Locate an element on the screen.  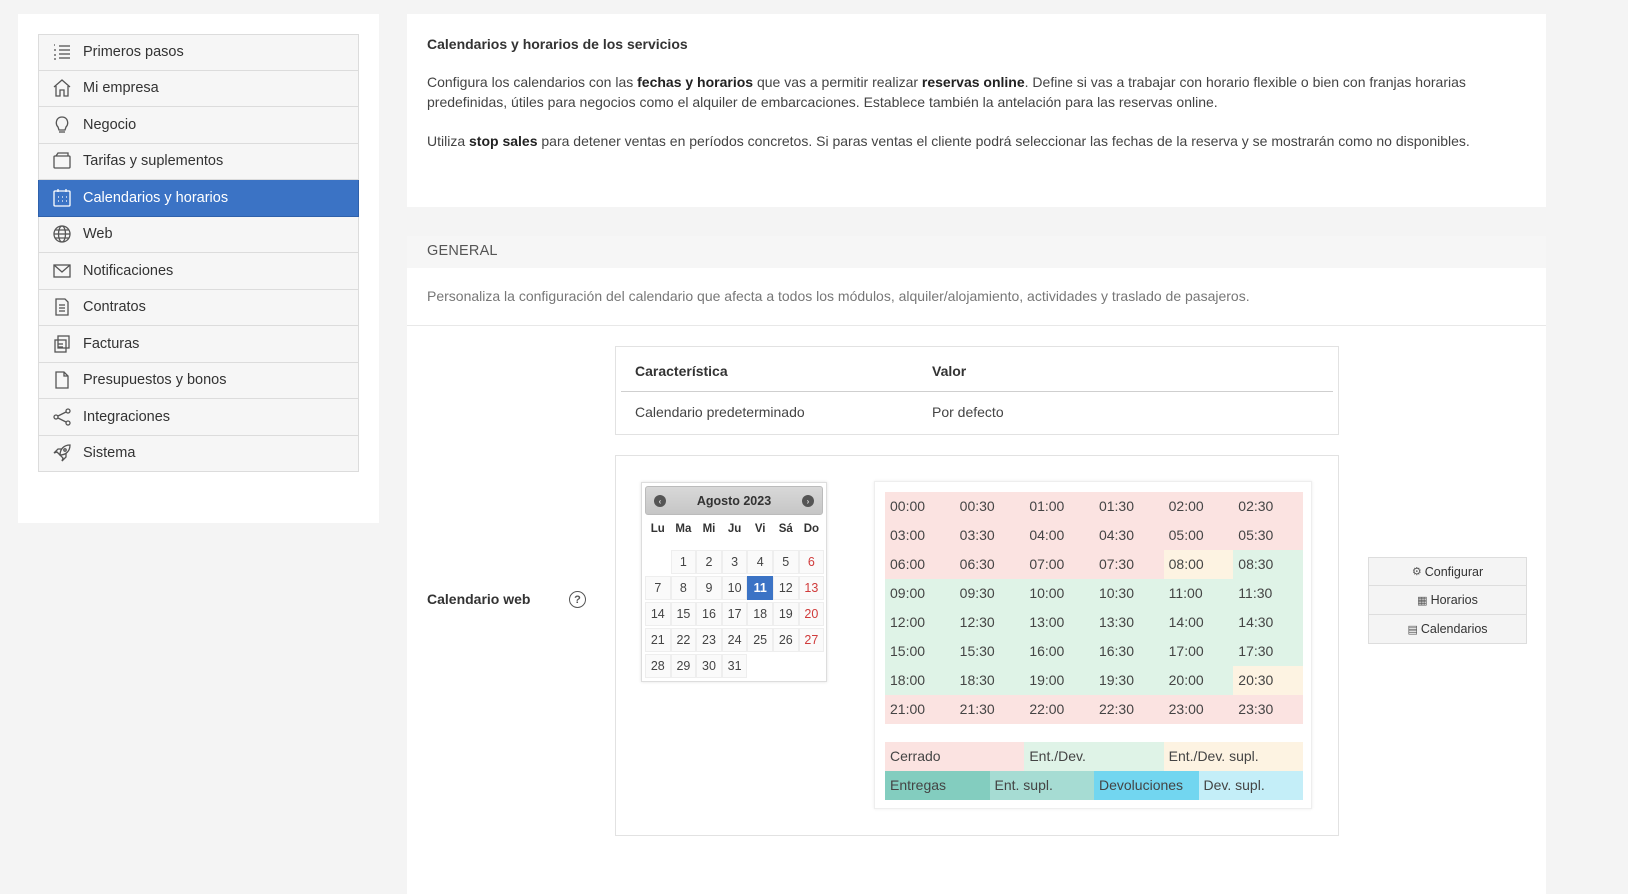
sidebar-item-primeros-pasos: Primeros pasos is located at coordinates (198, 52).